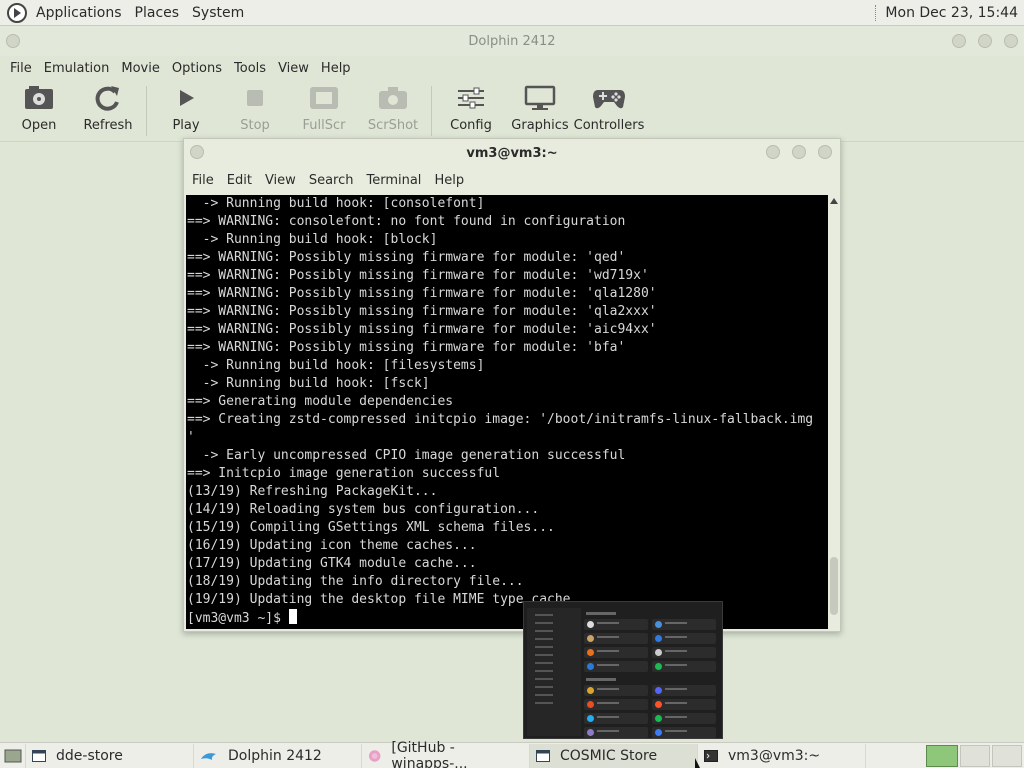 The height and width of the screenshot is (768, 1024). What do you see at coordinates (324, 108) in the screenshot?
I see `fullscreen-button: FullScr` at bounding box center [324, 108].